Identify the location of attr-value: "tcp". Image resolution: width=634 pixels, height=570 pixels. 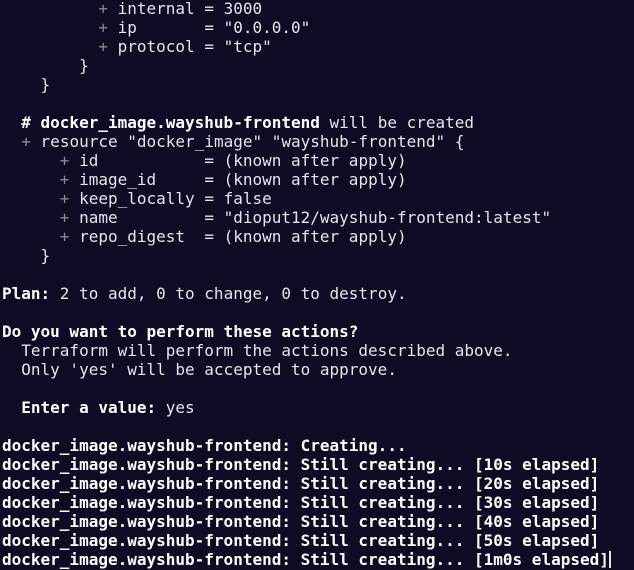
(247, 46).